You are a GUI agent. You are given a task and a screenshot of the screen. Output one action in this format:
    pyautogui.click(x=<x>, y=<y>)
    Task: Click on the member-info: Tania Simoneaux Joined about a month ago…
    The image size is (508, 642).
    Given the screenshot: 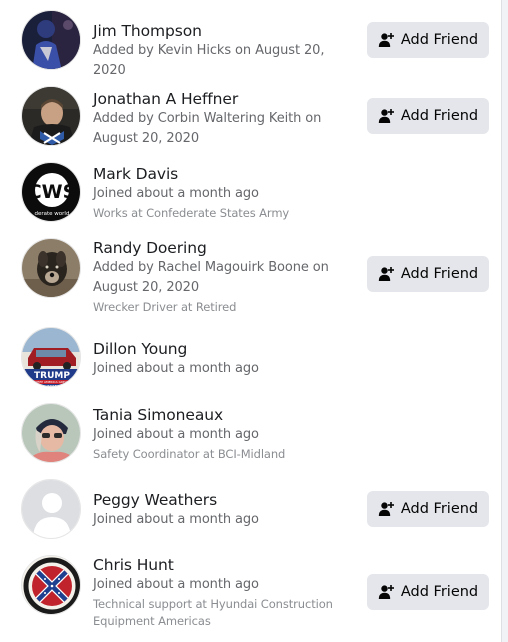 What is the action you would take?
    pyautogui.click(x=224, y=434)
    